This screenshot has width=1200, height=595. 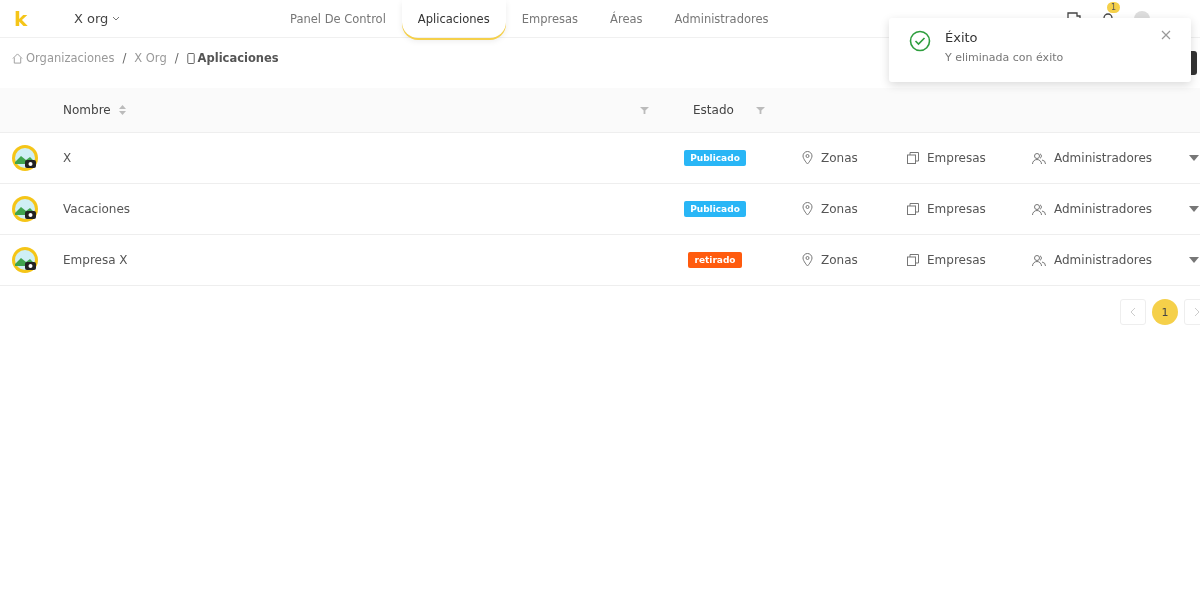 What do you see at coordinates (1166, 35) in the screenshot?
I see `close-icon` at bounding box center [1166, 35].